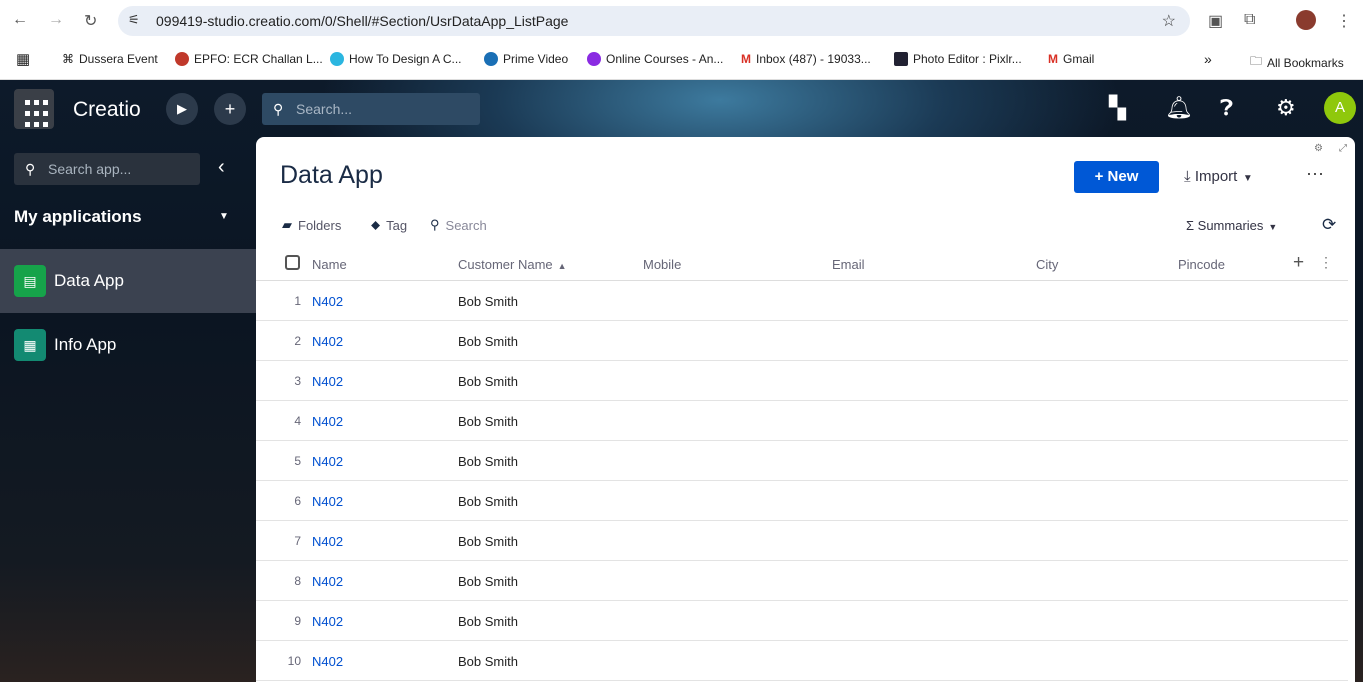 The height and width of the screenshot is (682, 1363). Describe the element at coordinates (297, 621) in the screenshot. I see `row-number: 9` at that location.